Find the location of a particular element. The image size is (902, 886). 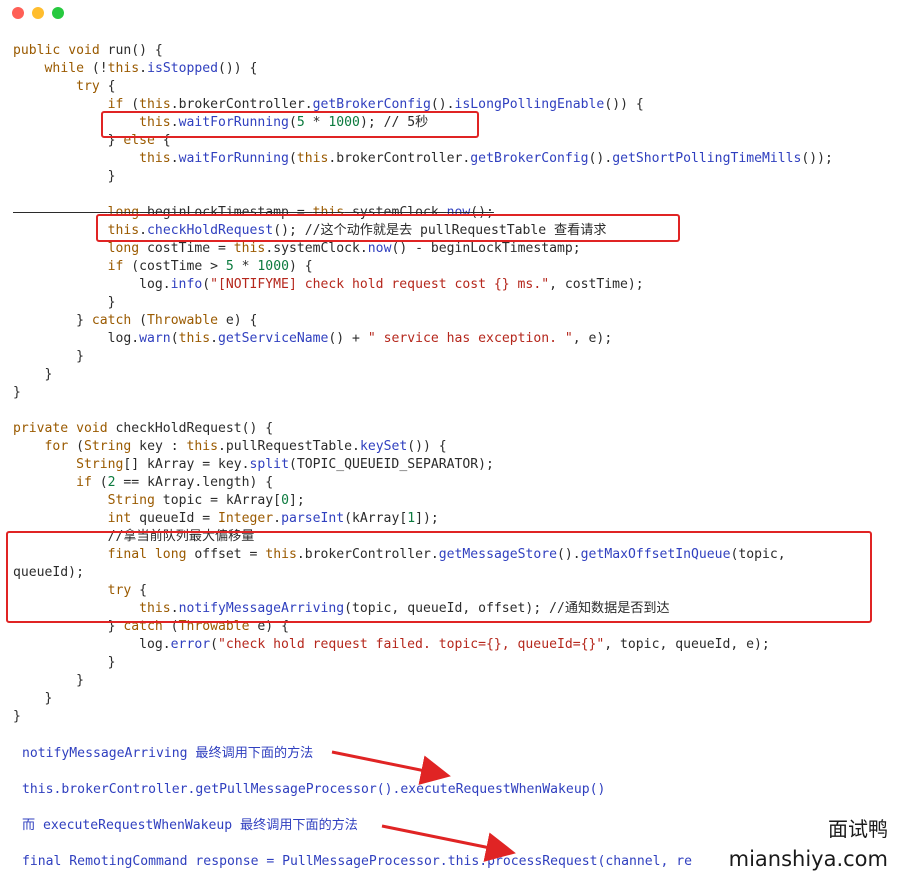

code-line: private void checkHoldRequest() { is located at coordinates (143, 428).